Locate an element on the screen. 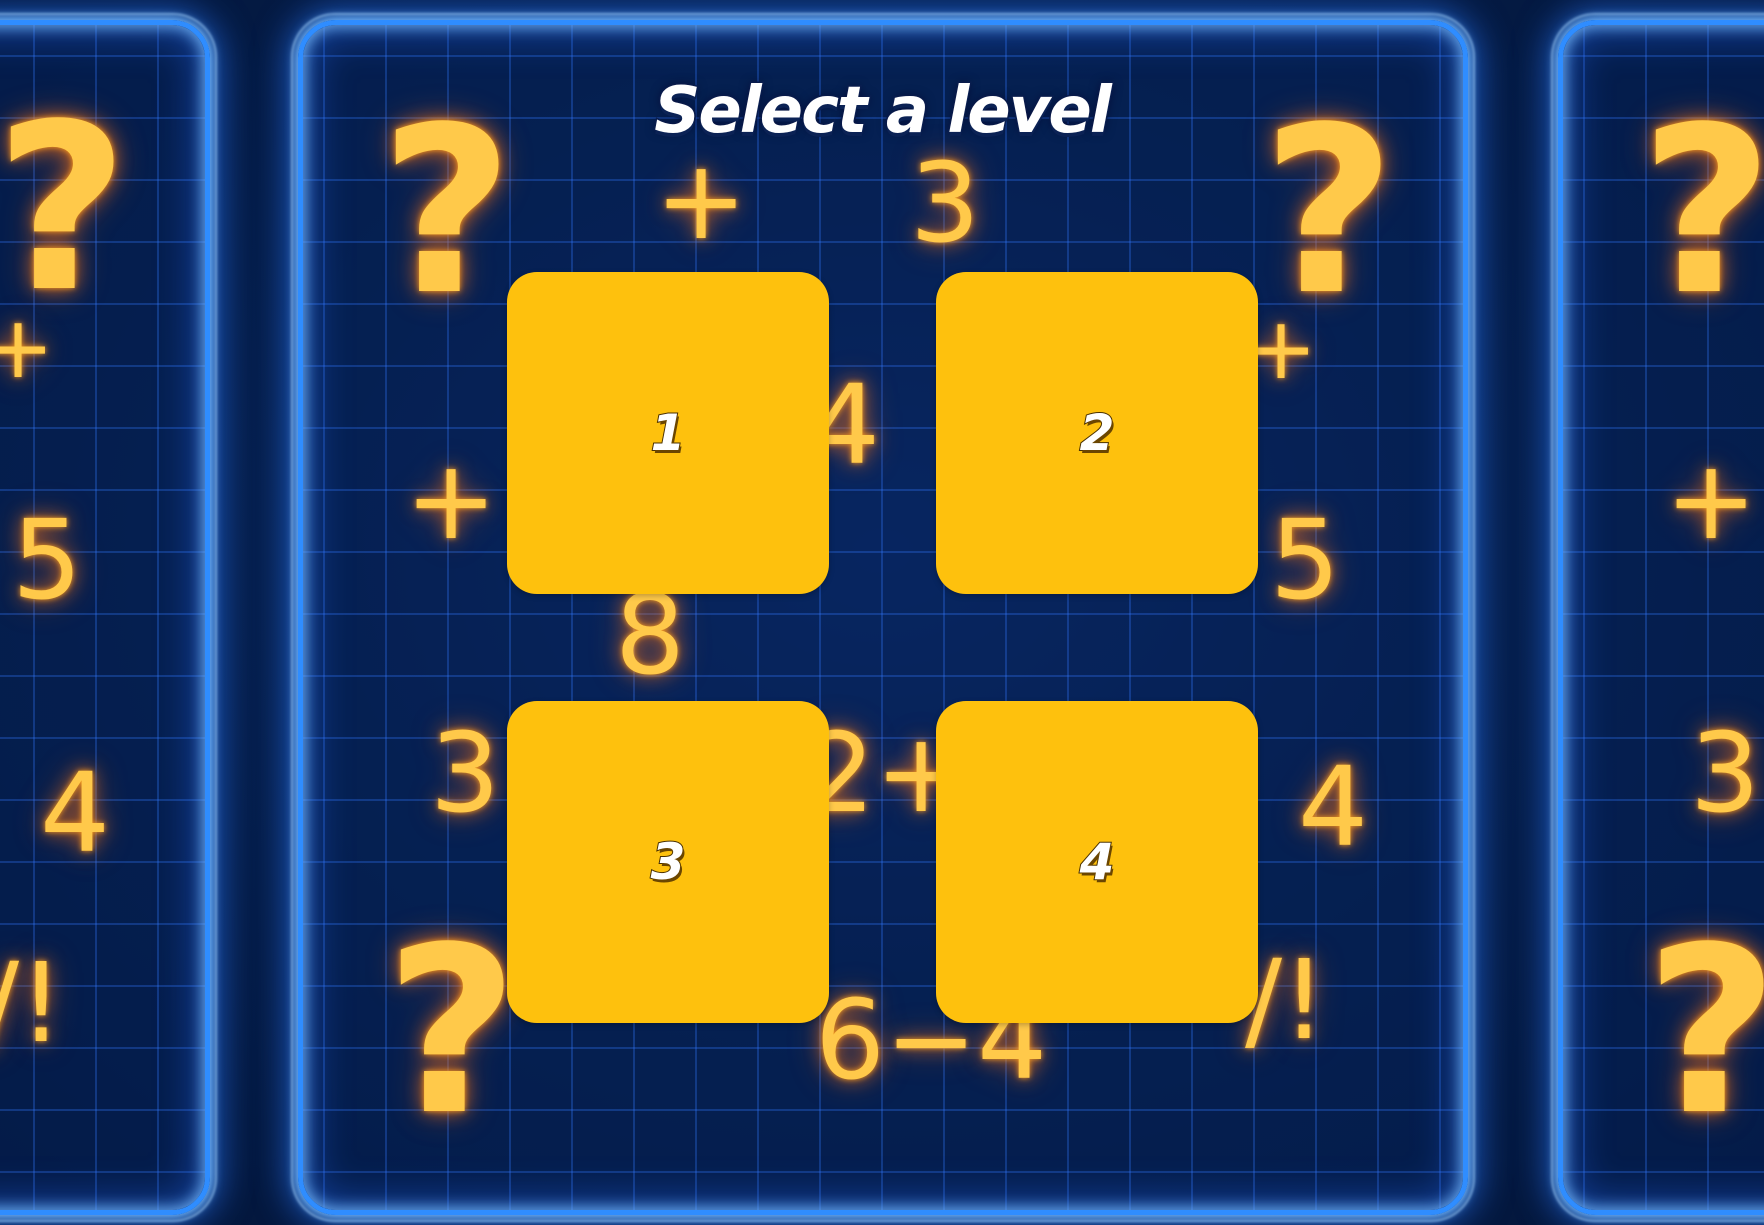 This screenshot has width=1764, height=1225. level-2-button: 2 is located at coordinates (1097, 433).